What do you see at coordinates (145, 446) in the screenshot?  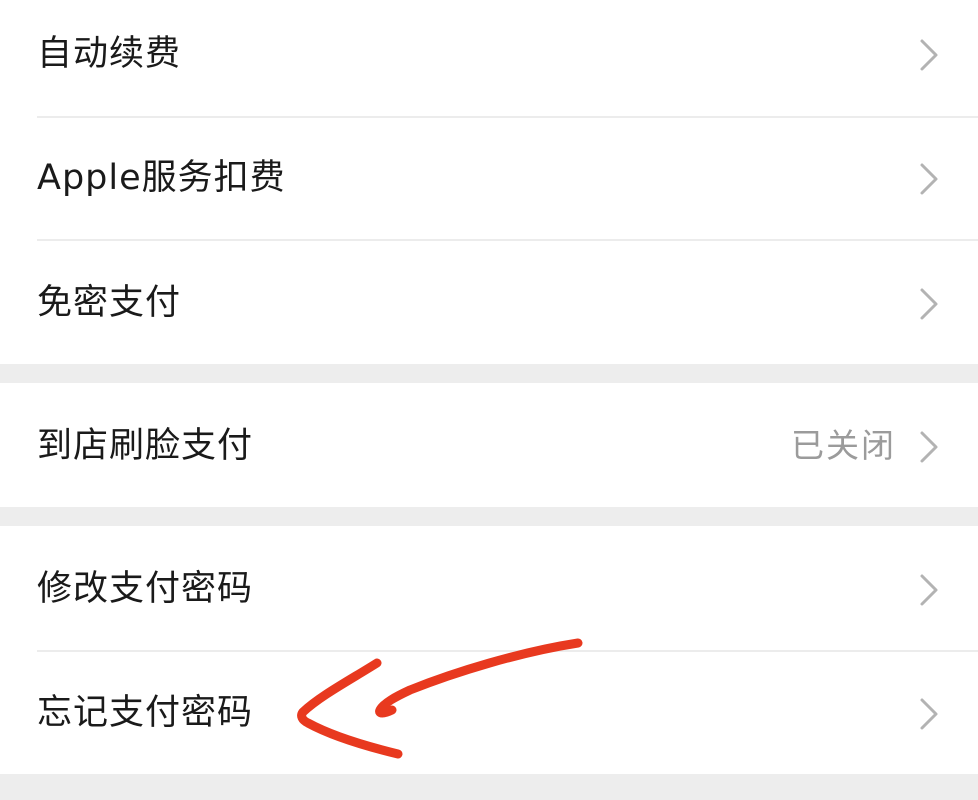 I see `row-label: 到店刷脸支付` at bounding box center [145, 446].